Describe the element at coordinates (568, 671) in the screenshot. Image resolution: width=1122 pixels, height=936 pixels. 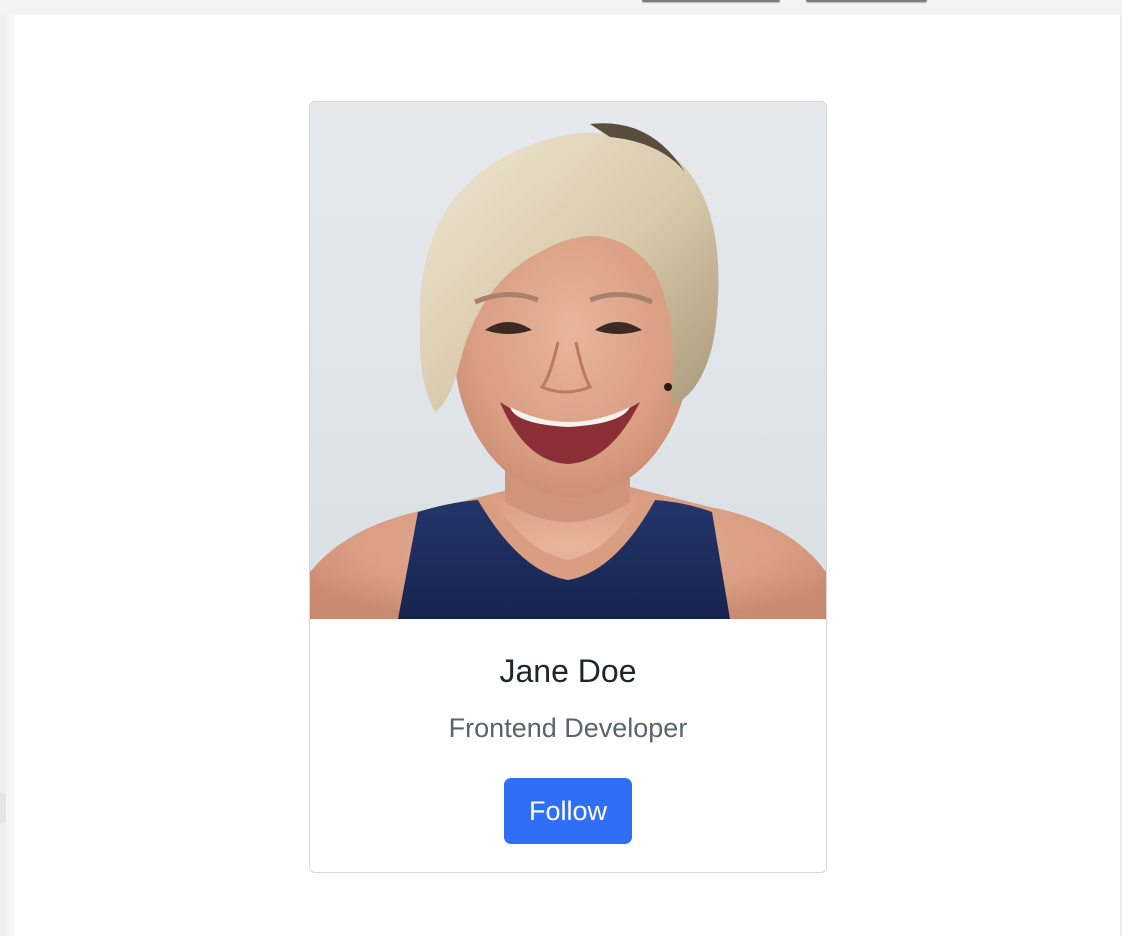
I see `profile-name: Jane Doe` at that location.